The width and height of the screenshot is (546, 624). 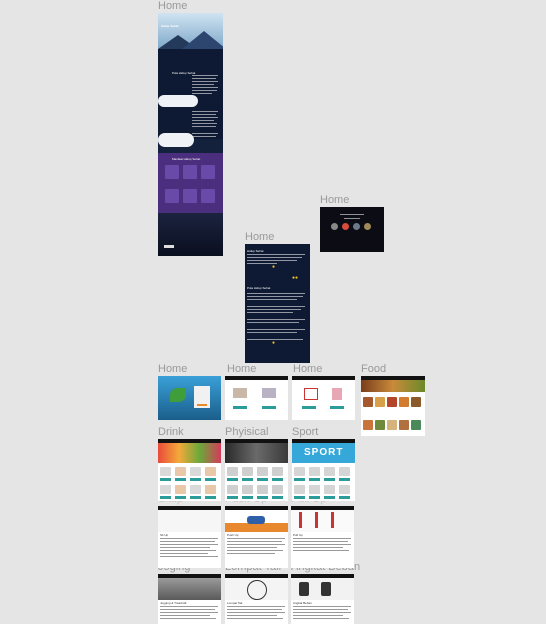 What do you see at coordinates (311, 394) in the screenshot?
I see `no-smoking-icon` at bounding box center [311, 394].